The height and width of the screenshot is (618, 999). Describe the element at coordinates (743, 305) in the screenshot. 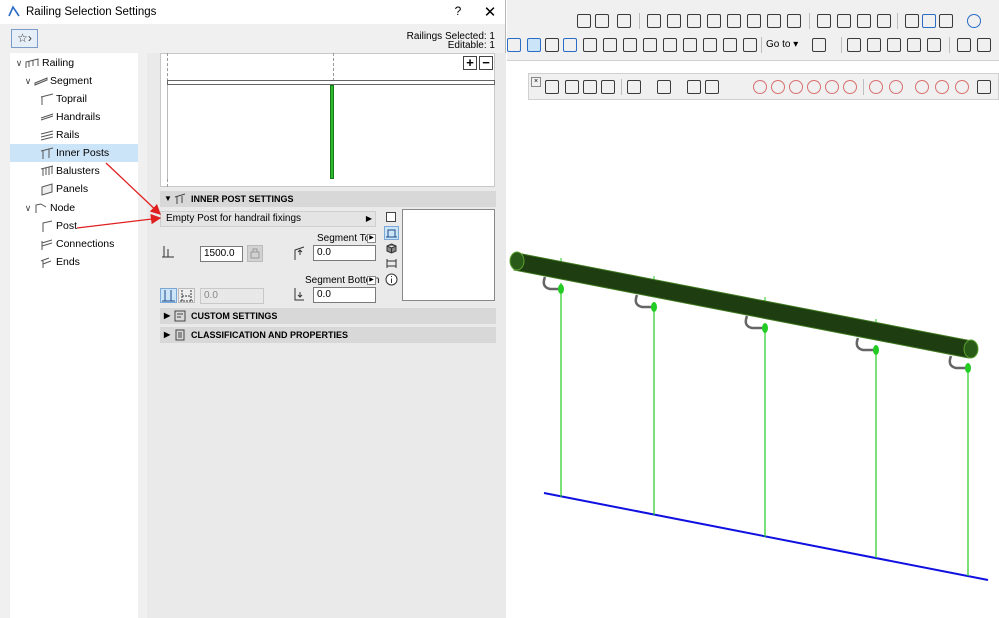

I see `handrail` at that location.